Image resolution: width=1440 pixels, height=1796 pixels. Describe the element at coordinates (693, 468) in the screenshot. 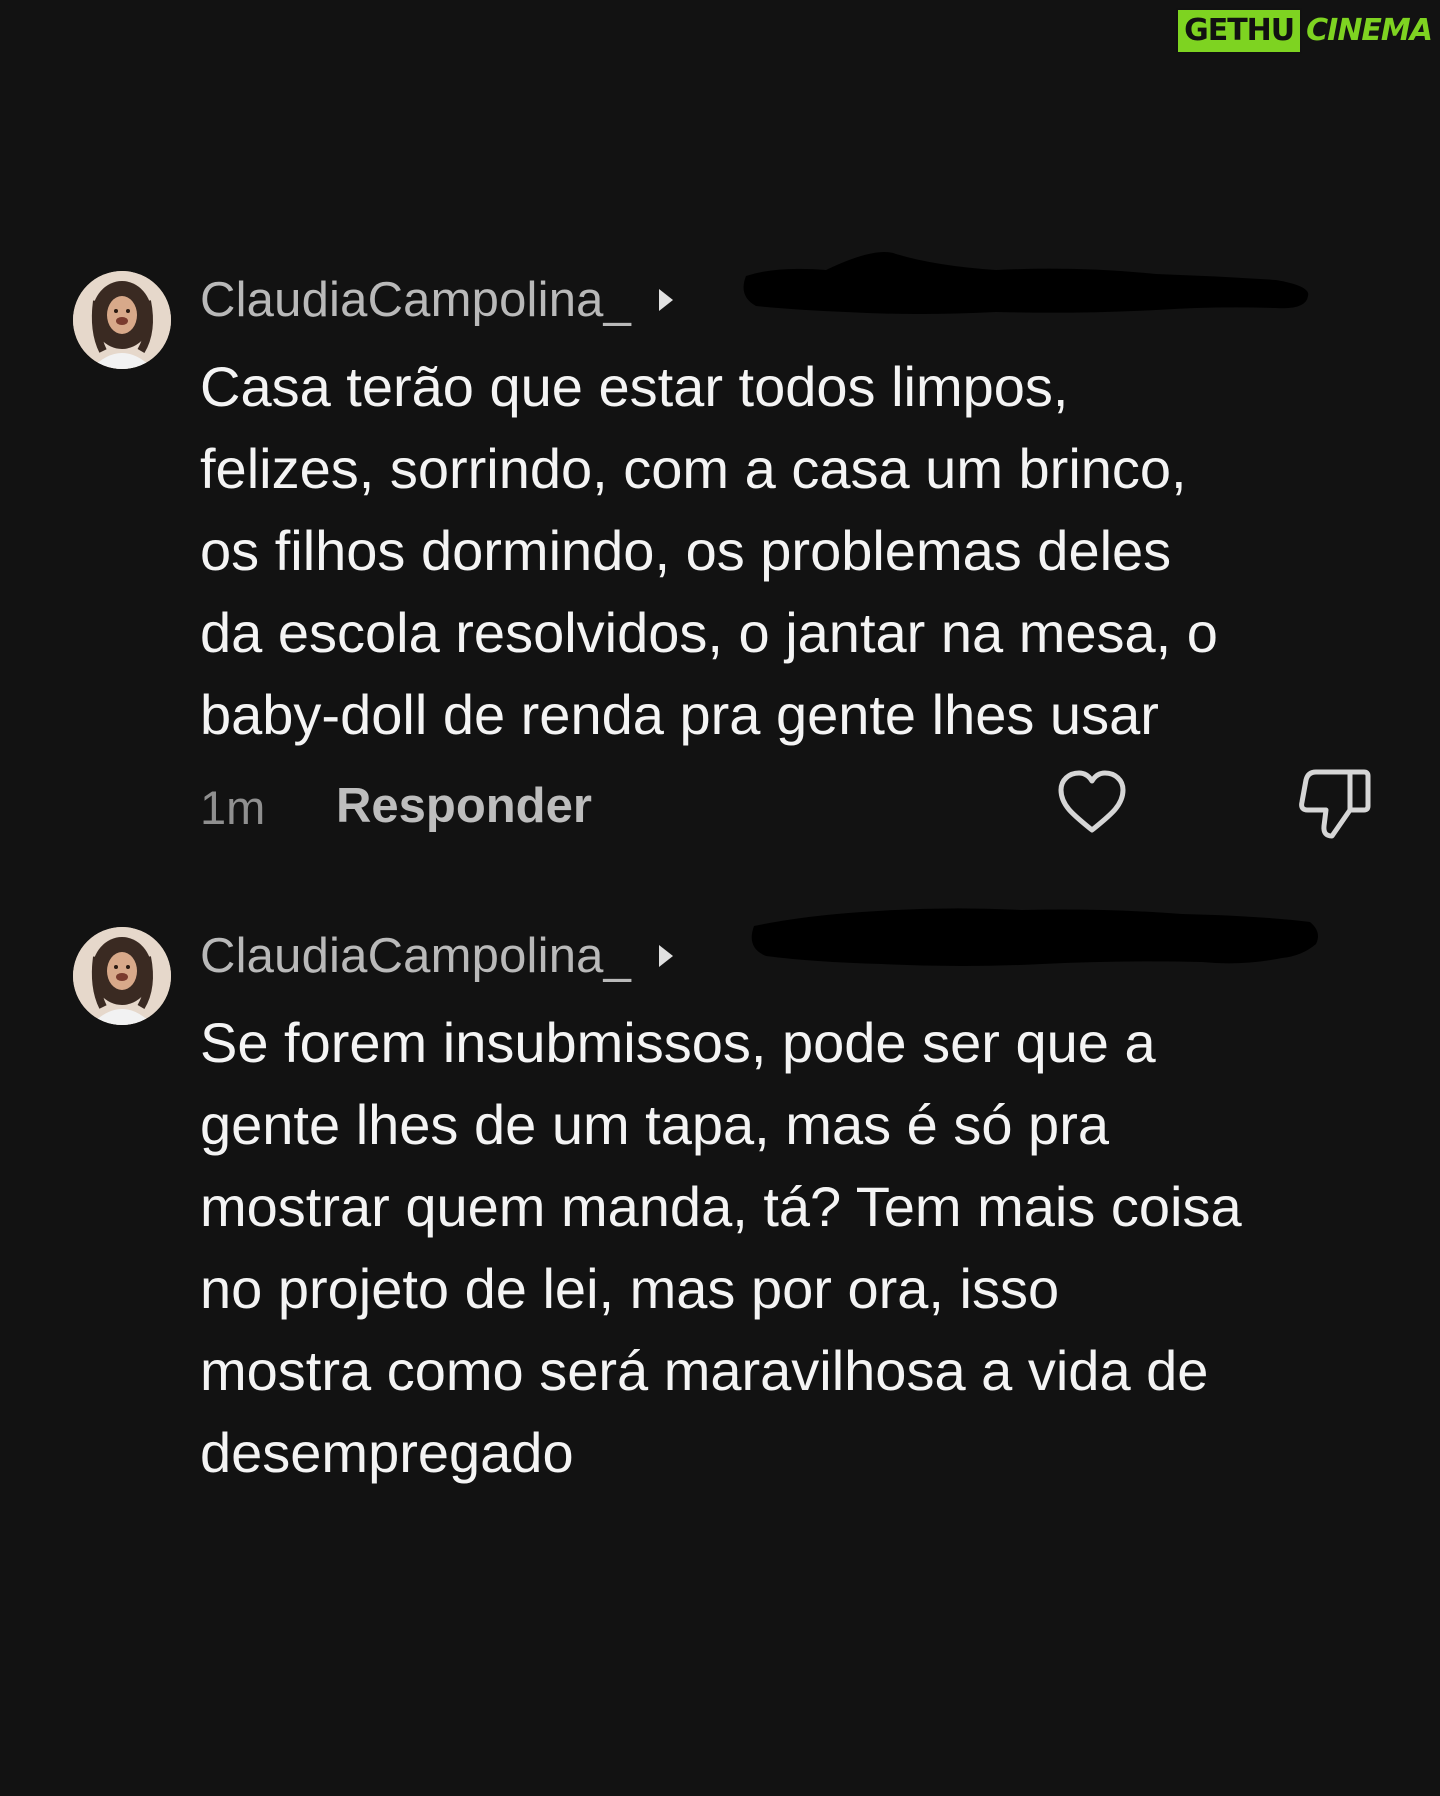

I see `comment-text-line: felizes, sorrindo, com a casa um brinco,` at that location.